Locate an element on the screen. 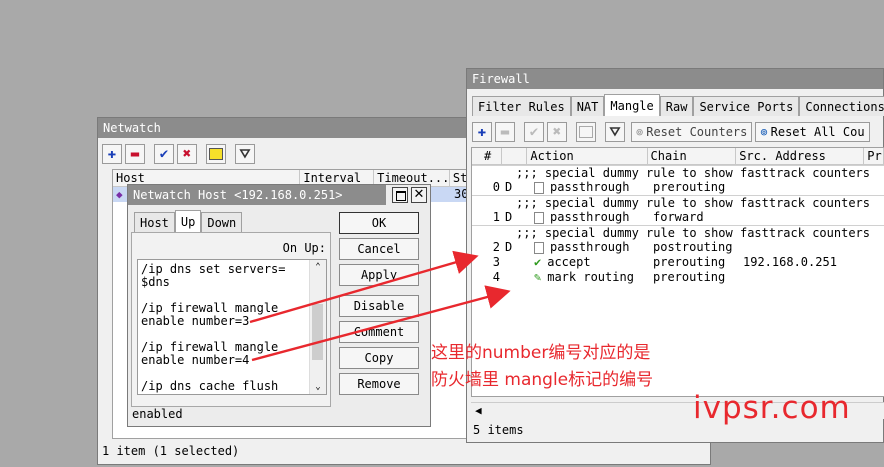 Image resolution: width=884 pixels, height=467 pixels. reset-all-counters-button: ⊚ Reset All Cou is located at coordinates (812, 132).